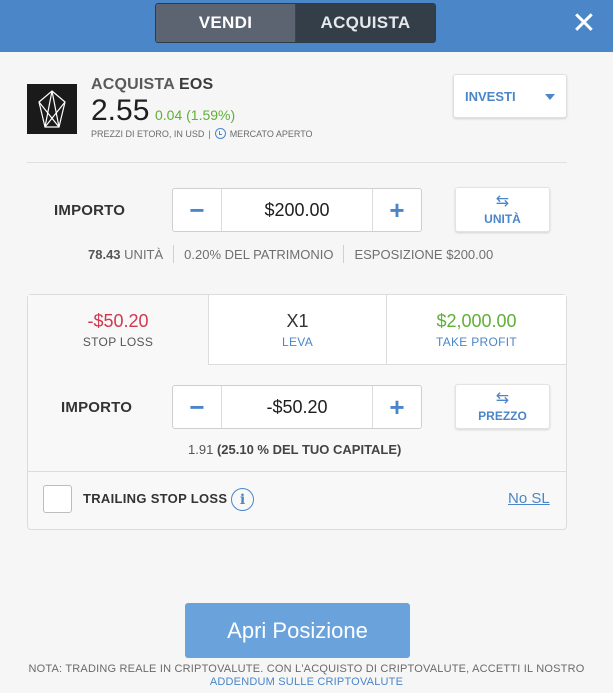 The image size is (613, 693). I want to click on info-icon: i, so click(242, 499).